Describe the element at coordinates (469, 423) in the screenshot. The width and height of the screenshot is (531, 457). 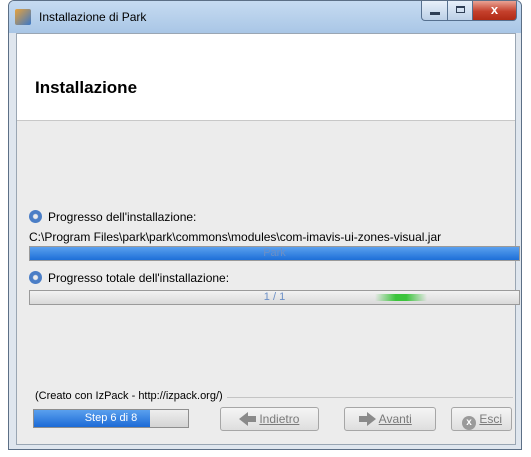
I see `close-circle-icon: x` at that location.